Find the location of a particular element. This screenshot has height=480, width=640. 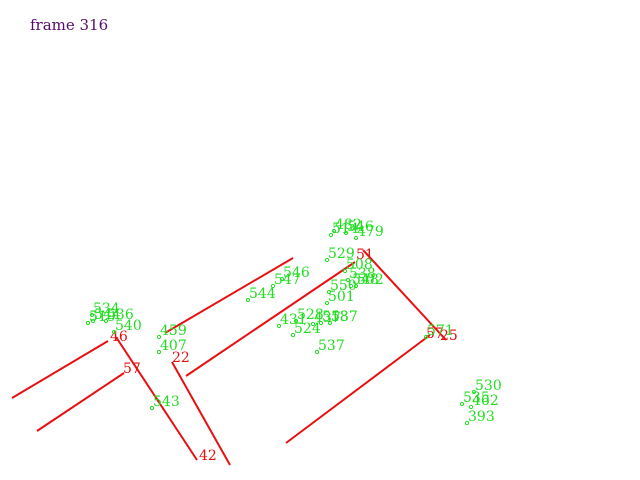

point-label: 544 is located at coordinates (262, 294).